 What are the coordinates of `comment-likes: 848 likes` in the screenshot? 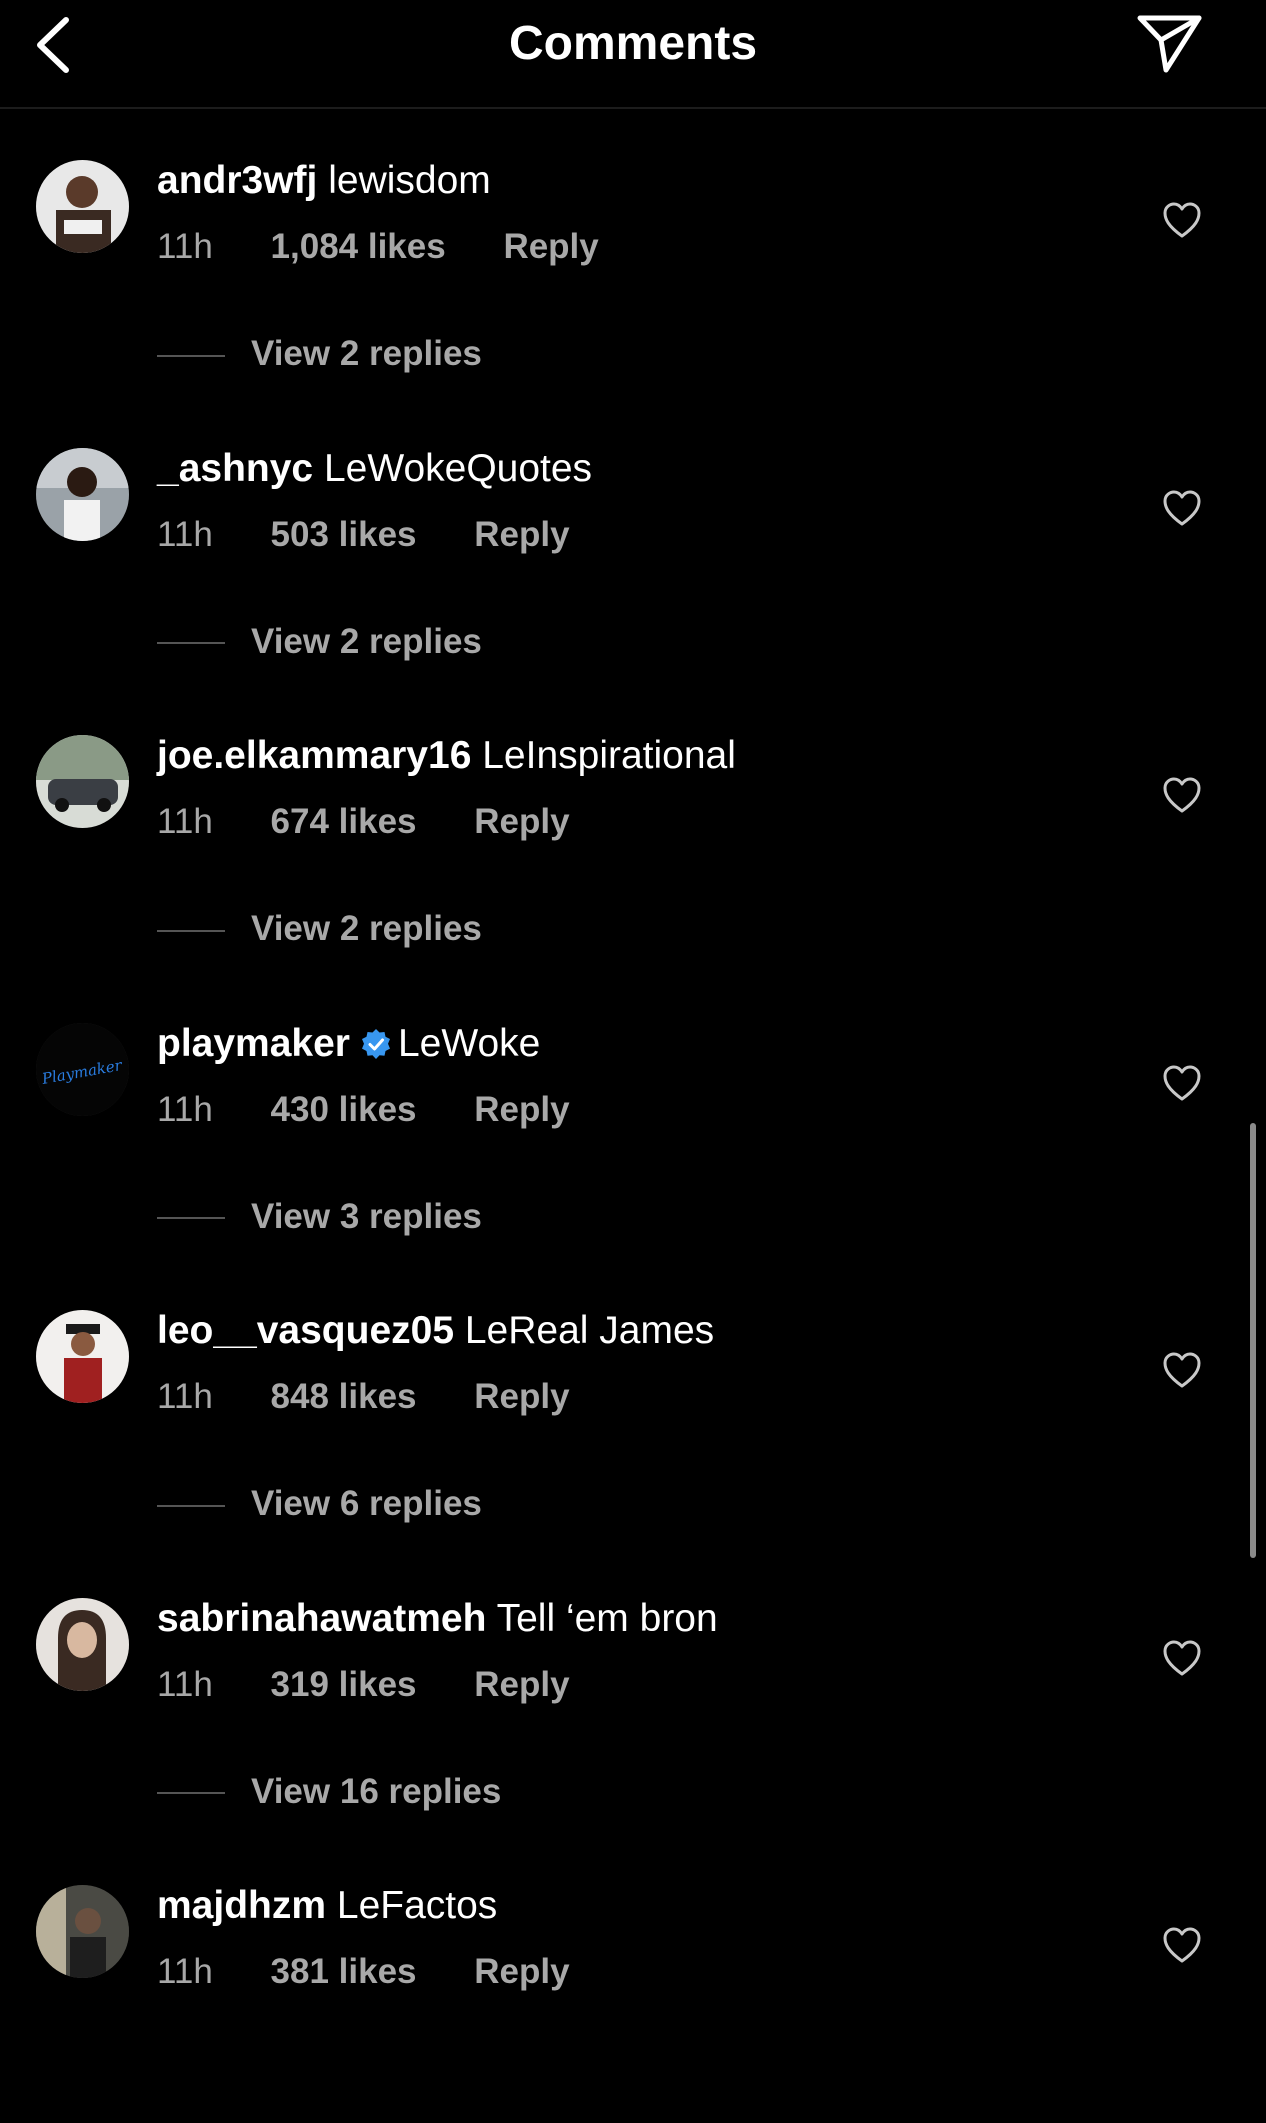 It's located at (344, 1397).